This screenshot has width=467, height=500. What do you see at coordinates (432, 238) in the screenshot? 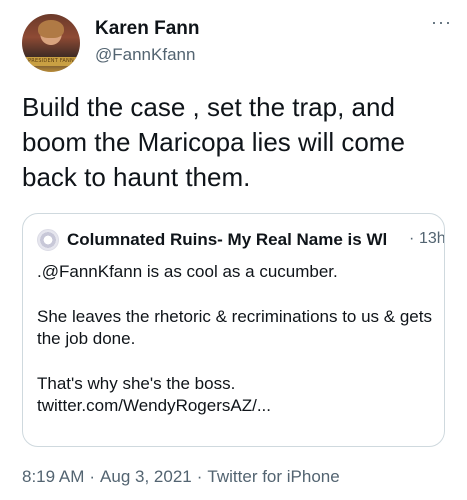
I see `quoted-timestamp: 13h` at bounding box center [432, 238].